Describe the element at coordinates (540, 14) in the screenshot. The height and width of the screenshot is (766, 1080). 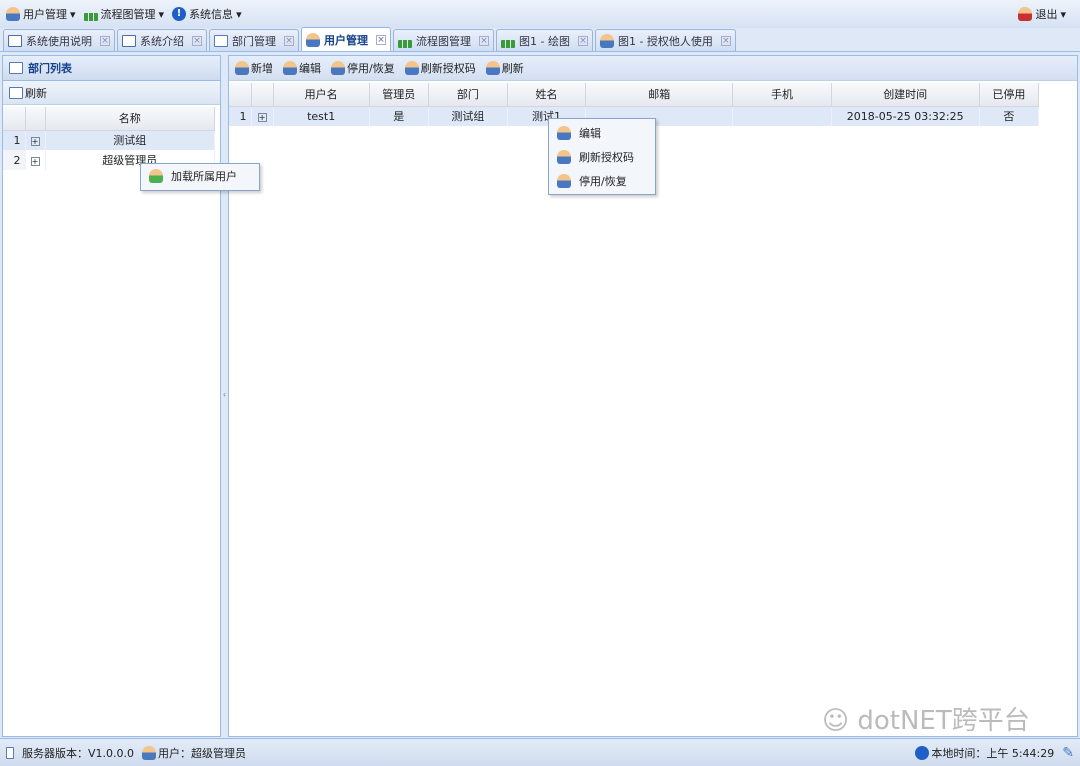
I see `menu-bar: 用户管理 ▾ 流程图管理 ▾ ! 系统信息 ▾ 退出 ▾` at that location.